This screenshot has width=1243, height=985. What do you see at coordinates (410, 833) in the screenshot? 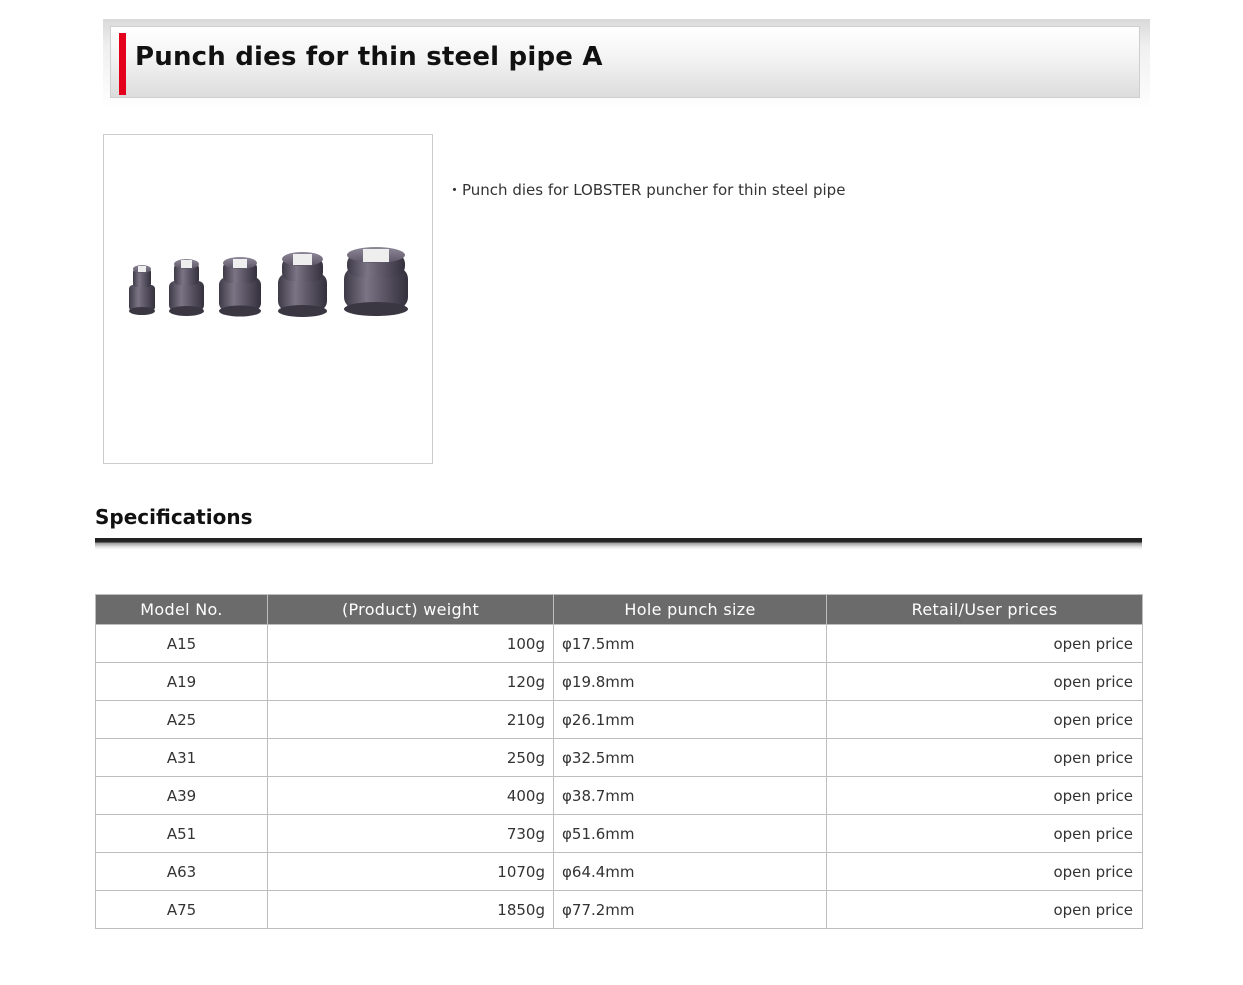
I see `cell-weight: 730g` at bounding box center [410, 833].